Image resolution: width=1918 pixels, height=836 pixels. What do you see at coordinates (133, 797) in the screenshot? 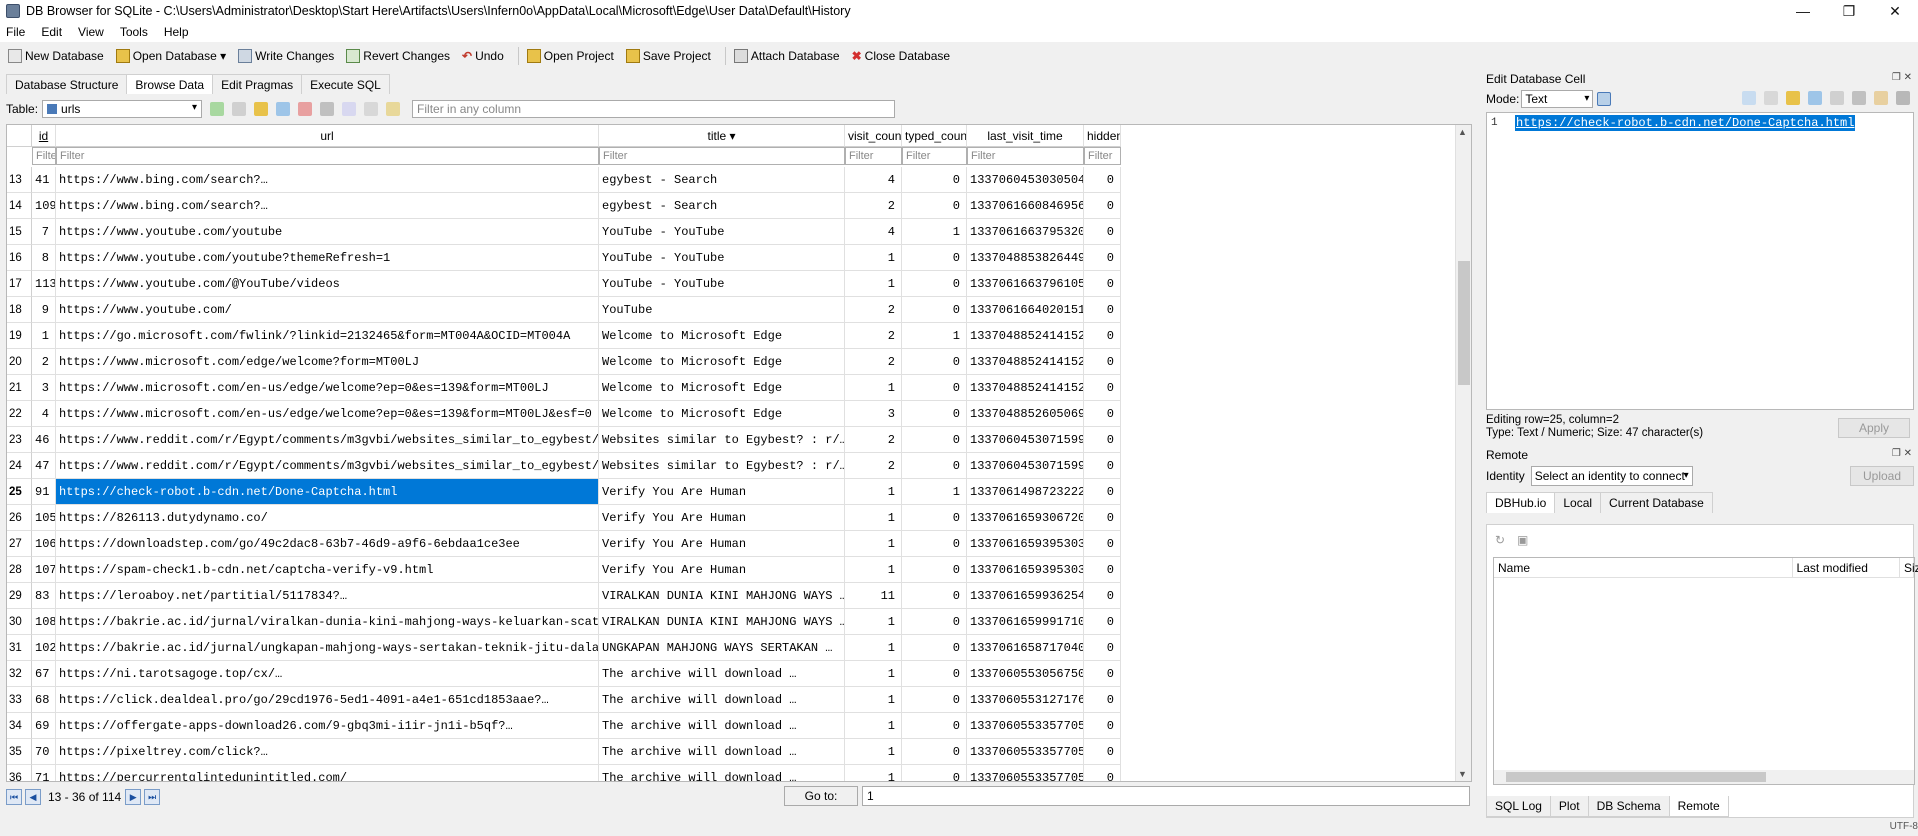
I see `next-record-icon: ▶` at bounding box center [133, 797].